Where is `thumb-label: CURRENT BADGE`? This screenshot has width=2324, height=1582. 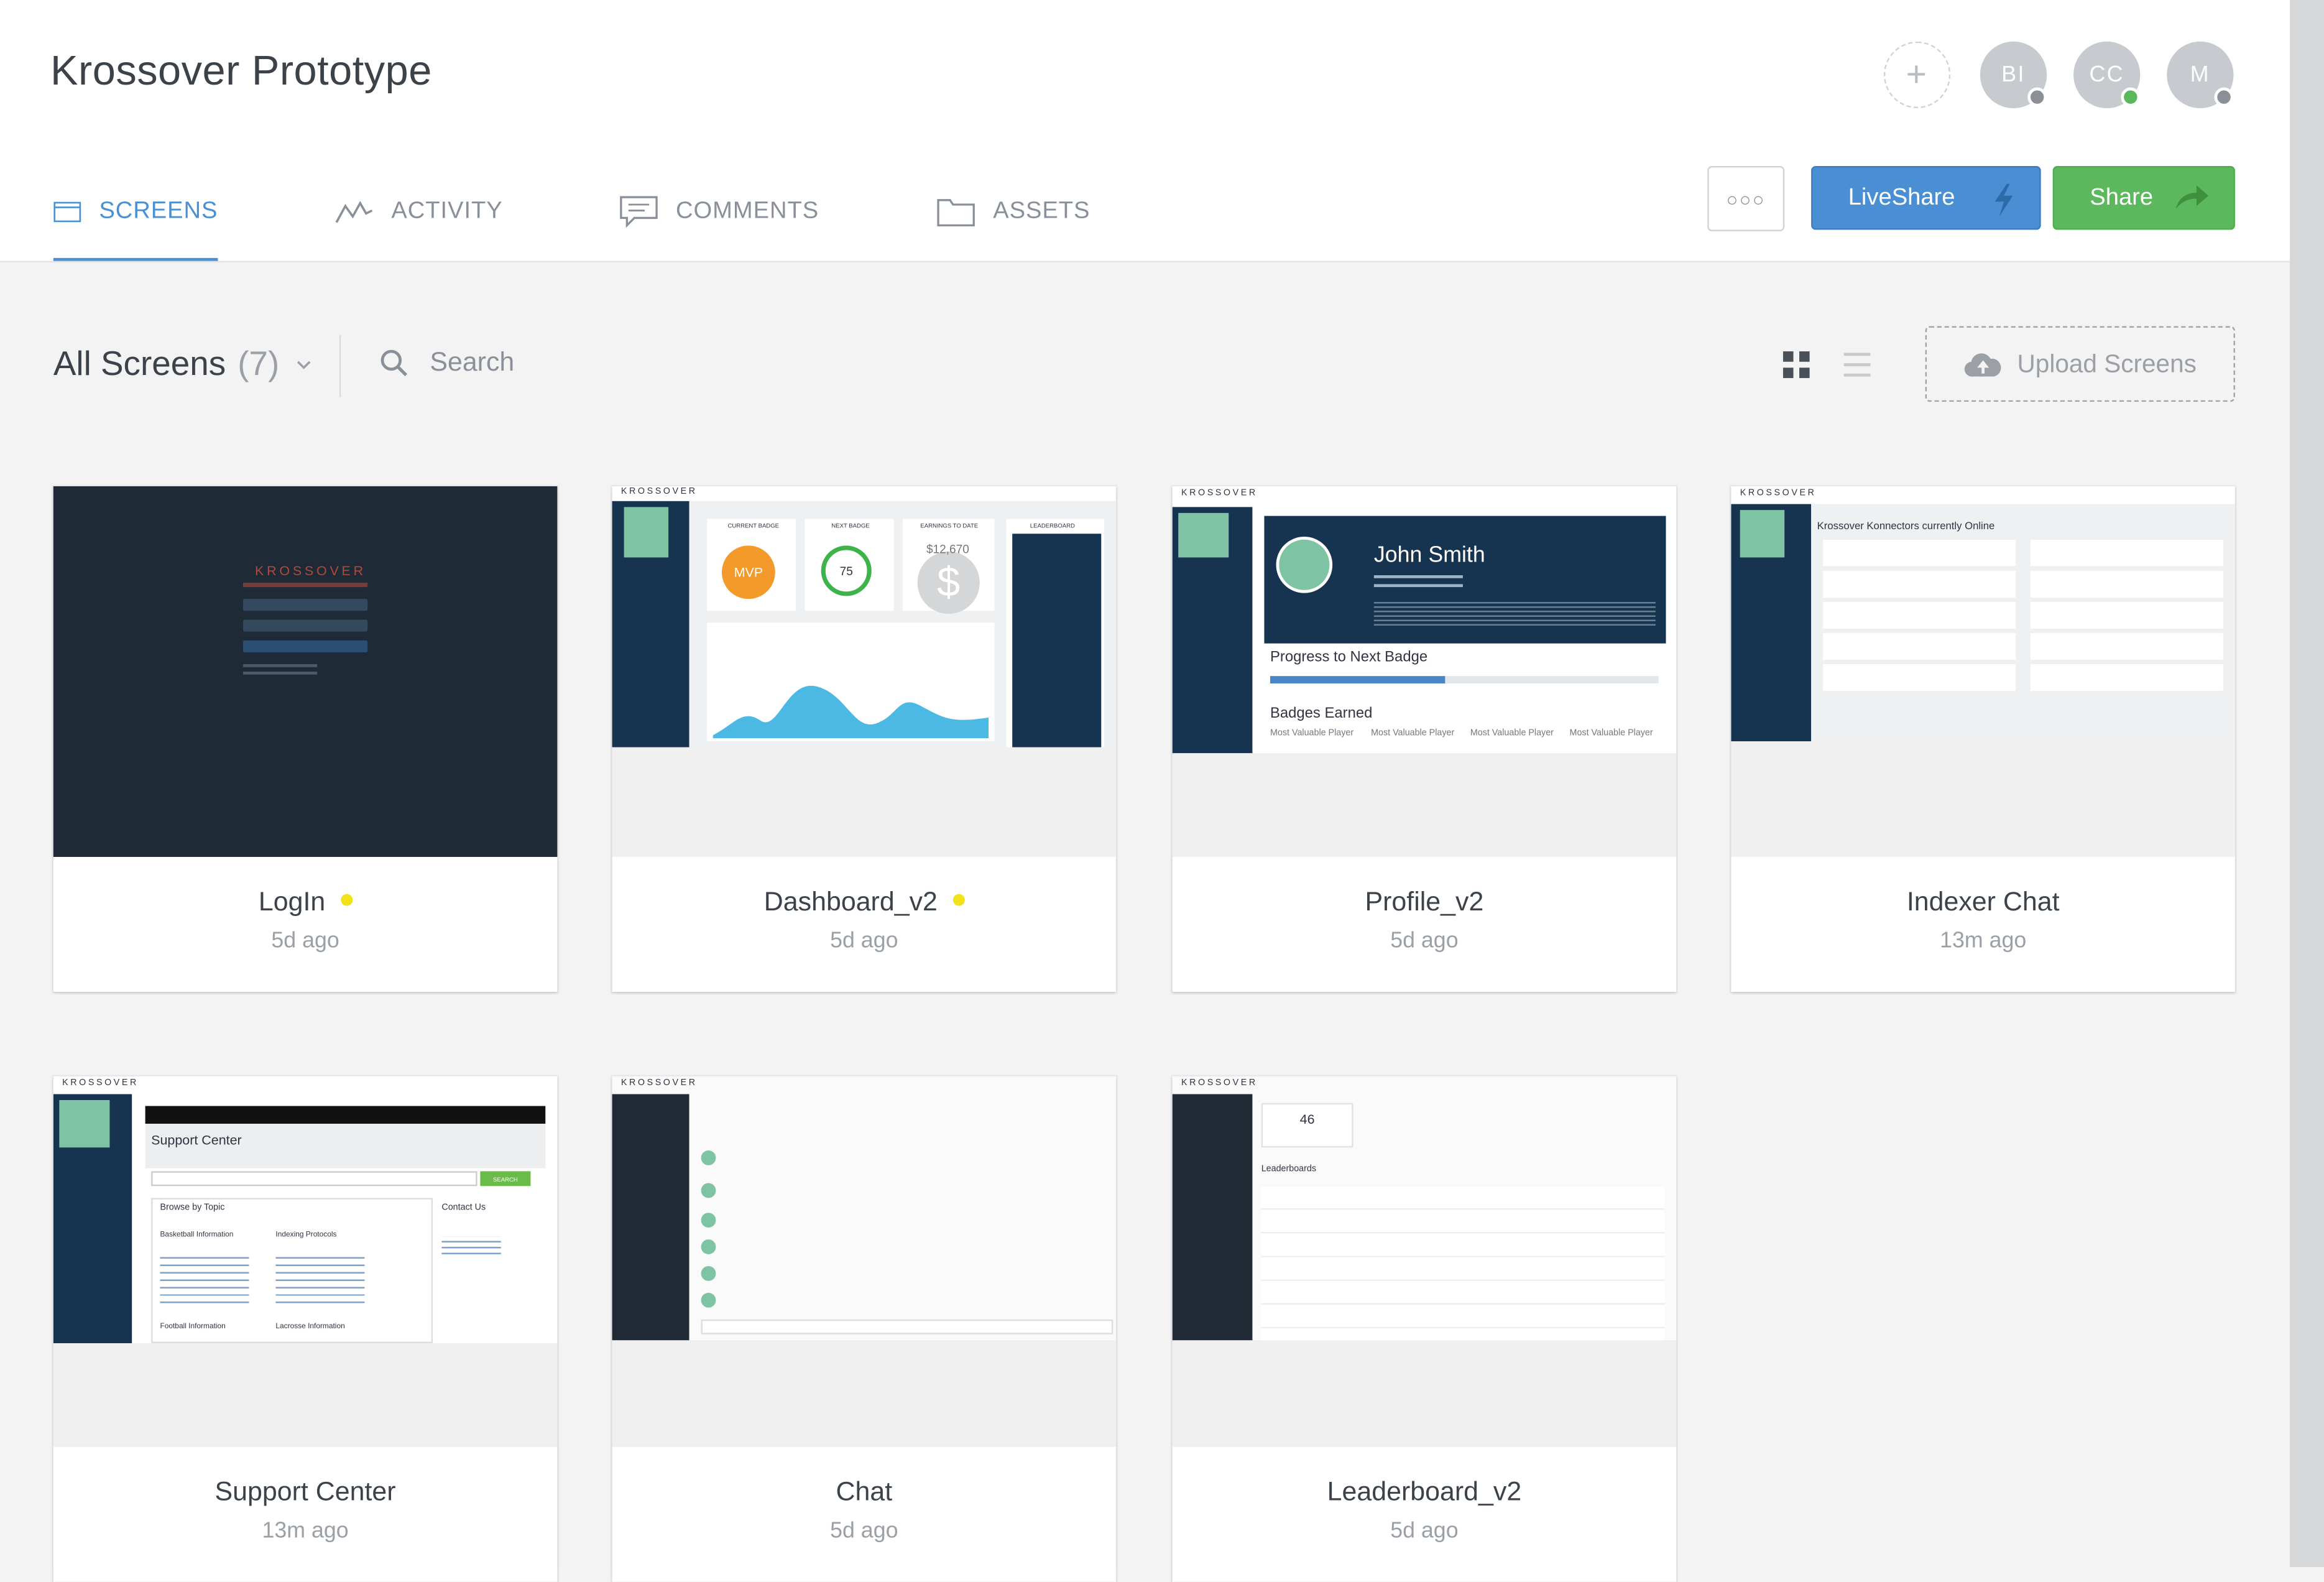 thumb-label: CURRENT BADGE is located at coordinates (753, 526).